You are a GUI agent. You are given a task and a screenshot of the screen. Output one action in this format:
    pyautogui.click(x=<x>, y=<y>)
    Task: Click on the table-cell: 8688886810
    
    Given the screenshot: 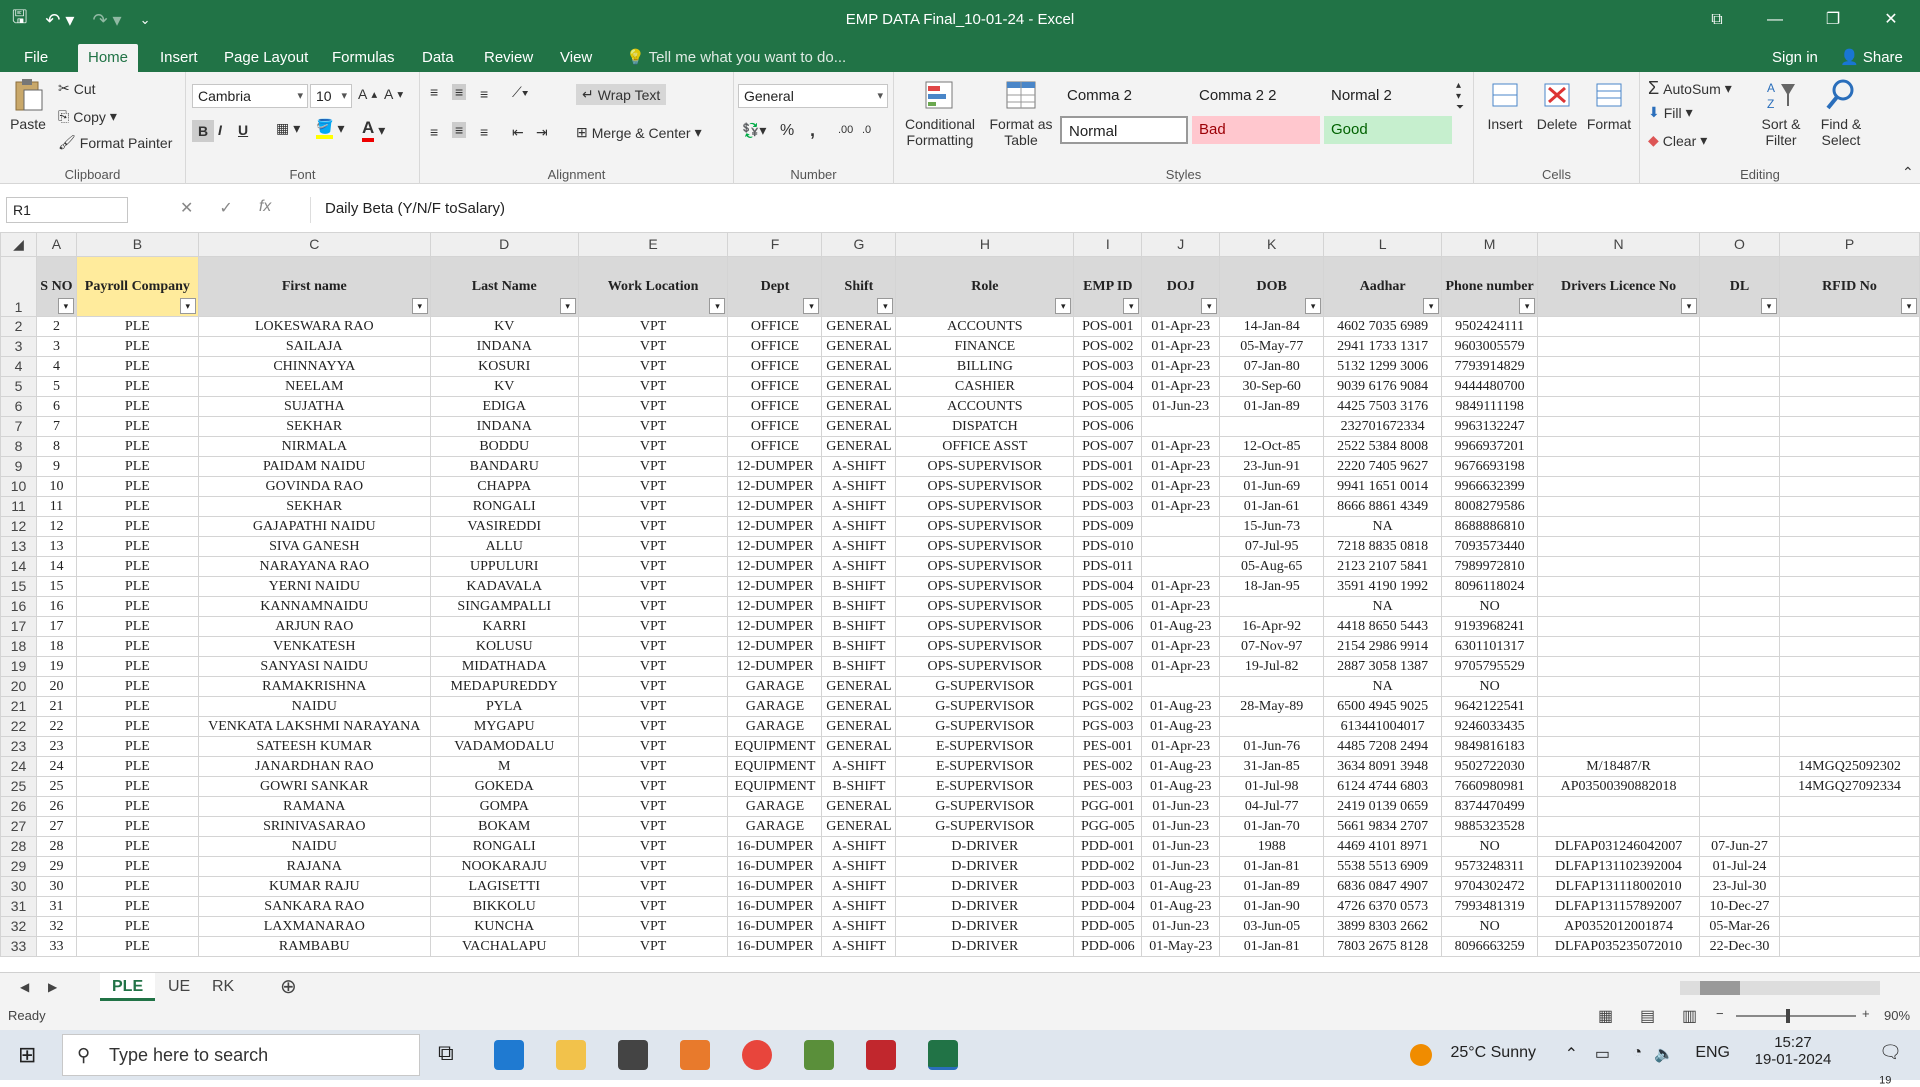 What is the action you would take?
    pyautogui.click(x=1490, y=526)
    